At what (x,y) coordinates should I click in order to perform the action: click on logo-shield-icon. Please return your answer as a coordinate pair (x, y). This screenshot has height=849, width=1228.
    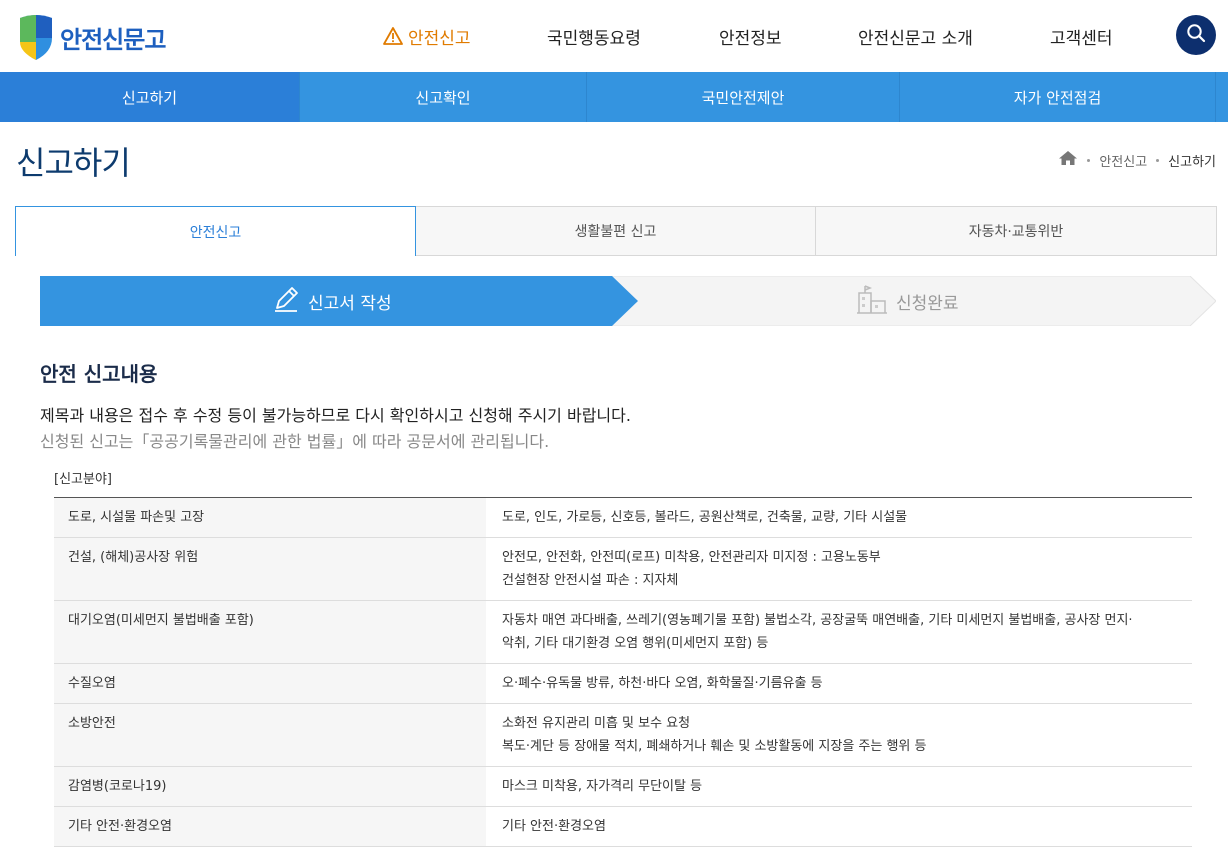
    Looking at the image, I should click on (36, 37).